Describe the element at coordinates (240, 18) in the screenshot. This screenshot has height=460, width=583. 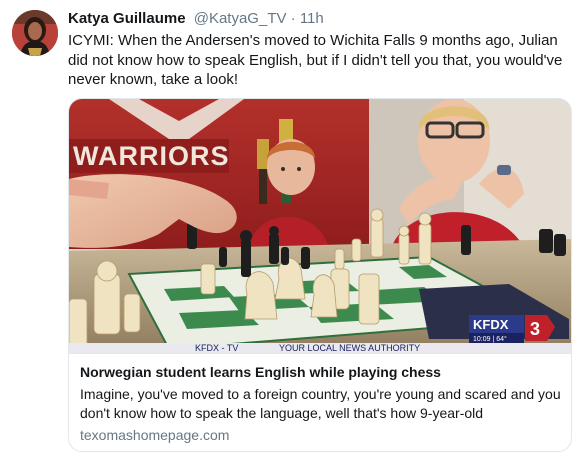
I see `author-handle: @KatyaG_TV` at that location.